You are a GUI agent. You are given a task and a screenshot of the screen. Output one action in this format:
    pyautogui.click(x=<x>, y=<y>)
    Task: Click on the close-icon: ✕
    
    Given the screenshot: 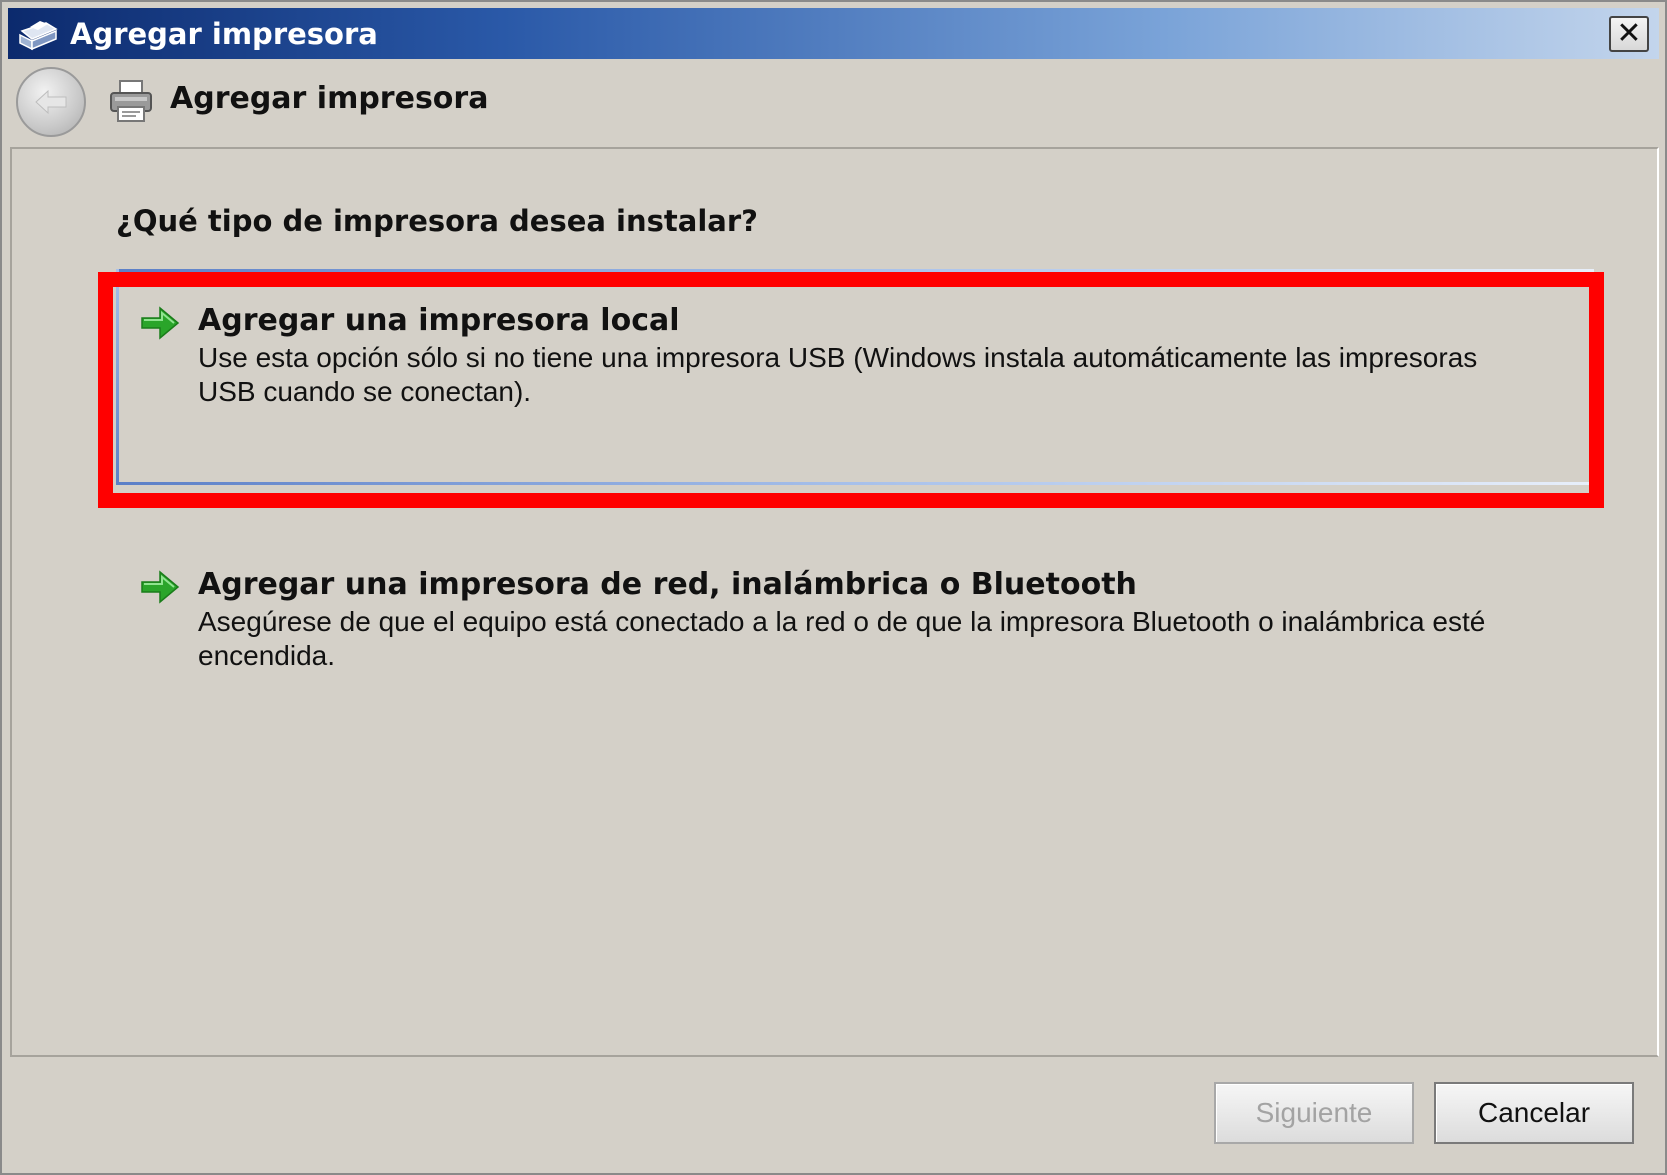 What is the action you would take?
    pyautogui.click(x=1629, y=33)
    